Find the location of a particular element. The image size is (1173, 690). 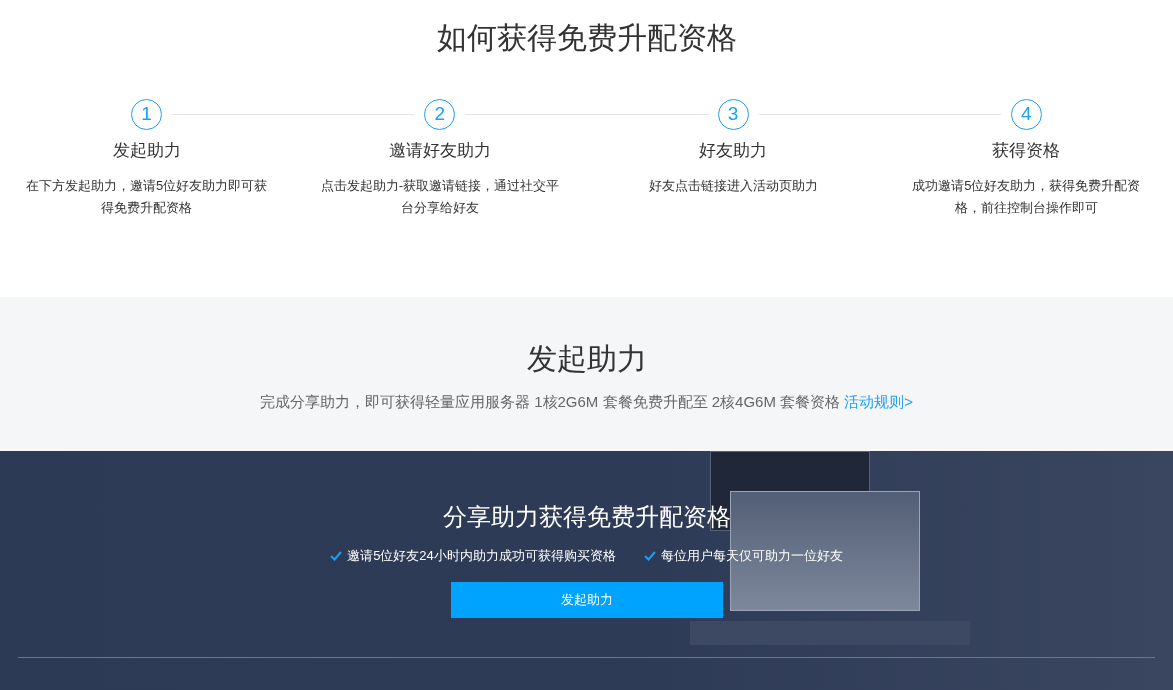

banner-heading: 分享助力获得免费升配资格 is located at coordinates (586, 517).